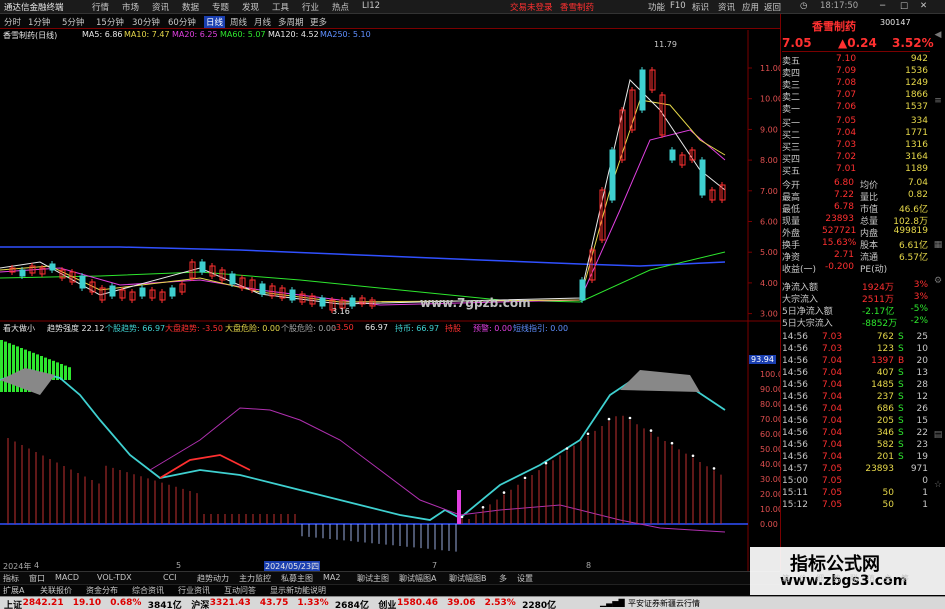 The width and height of the screenshot is (945, 609). I want to click on flow-label: 5日大宗流入, so click(807, 324).